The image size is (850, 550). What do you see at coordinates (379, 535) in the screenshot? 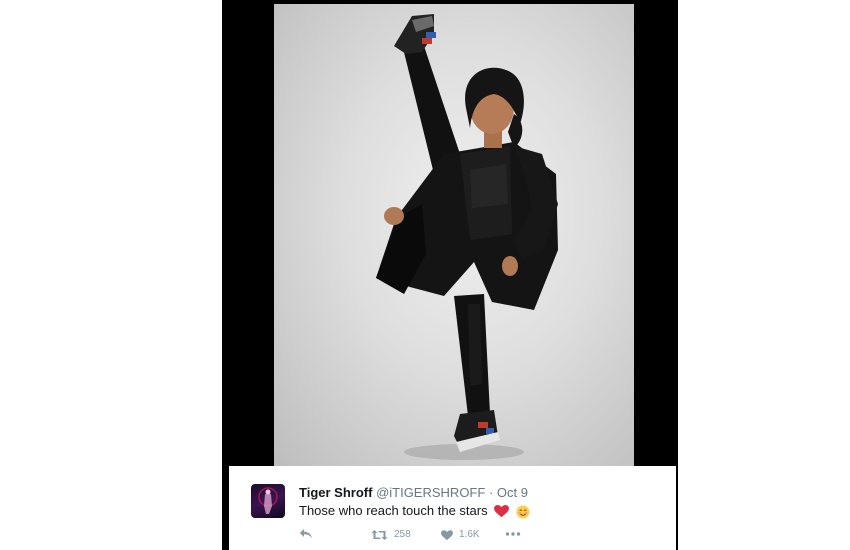
I see `retweet-icon` at bounding box center [379, 535].